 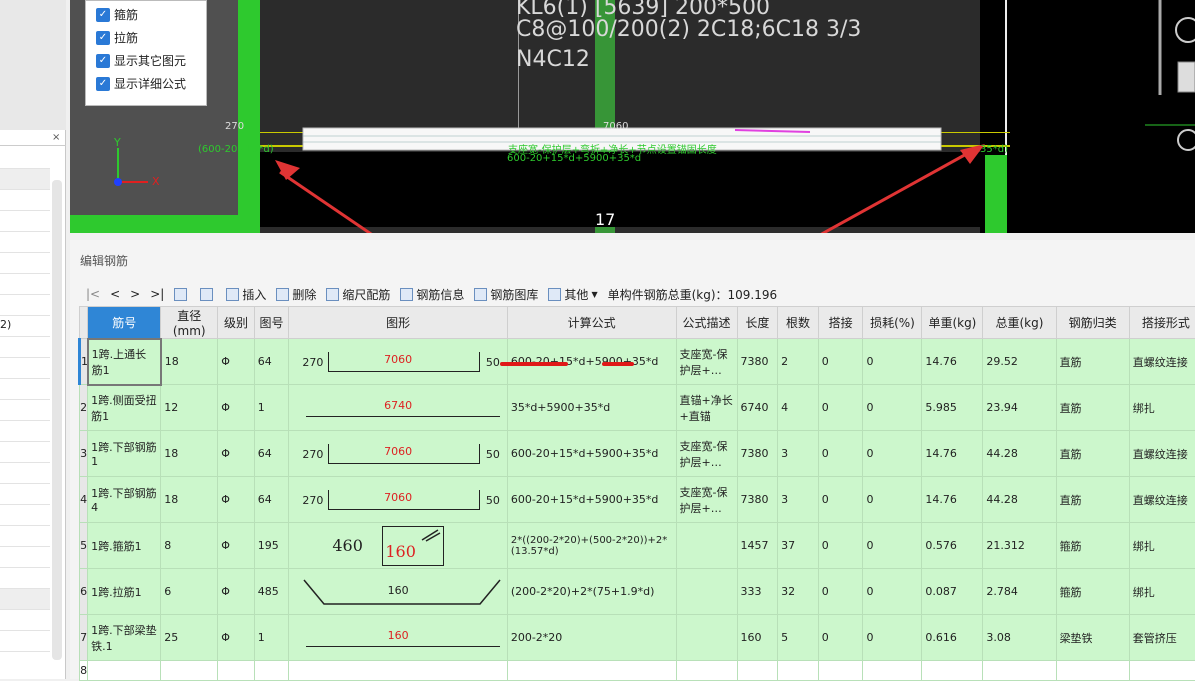 I want to click on cell-dia: 12, so click(x=189, y=408).